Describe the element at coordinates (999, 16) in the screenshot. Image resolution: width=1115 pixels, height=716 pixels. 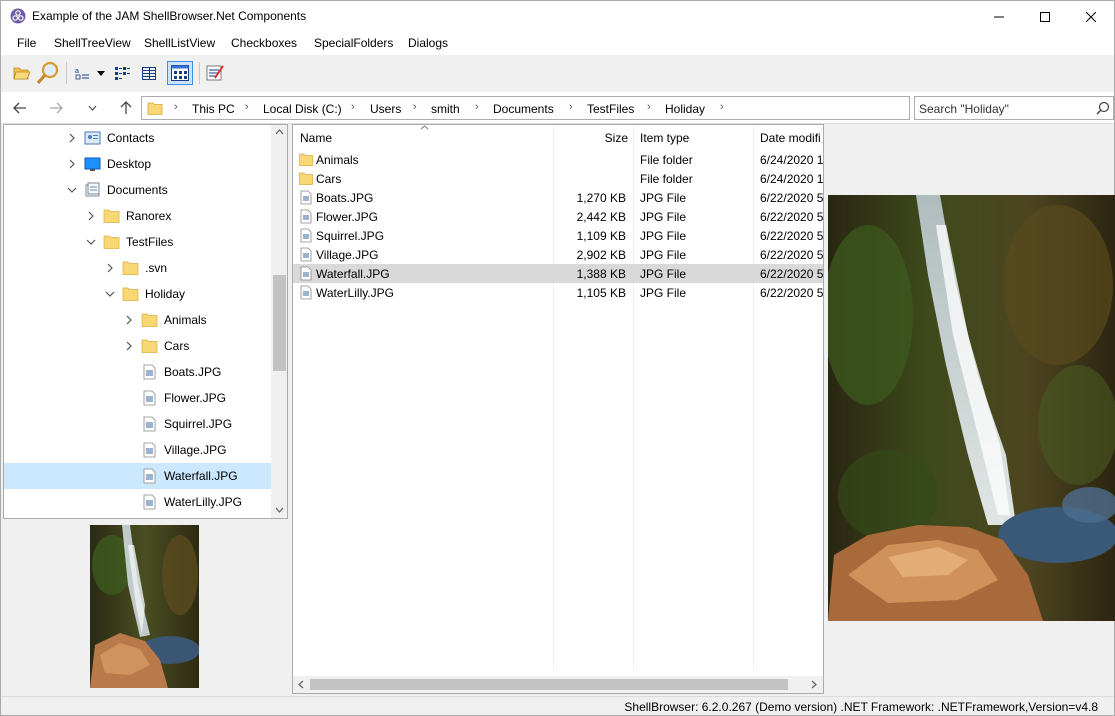
I see `minimize-button` at that location.